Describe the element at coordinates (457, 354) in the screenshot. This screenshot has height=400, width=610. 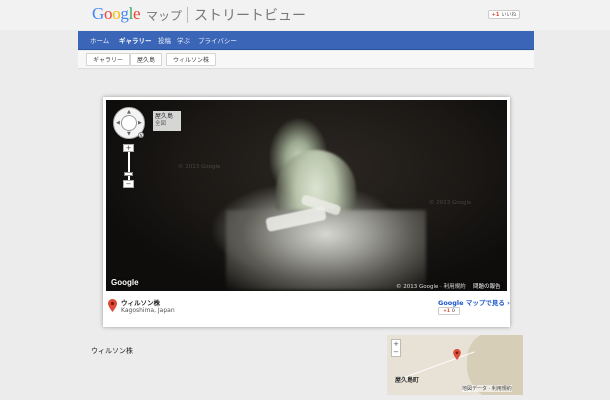
I see `map-marker-icon` at that location.